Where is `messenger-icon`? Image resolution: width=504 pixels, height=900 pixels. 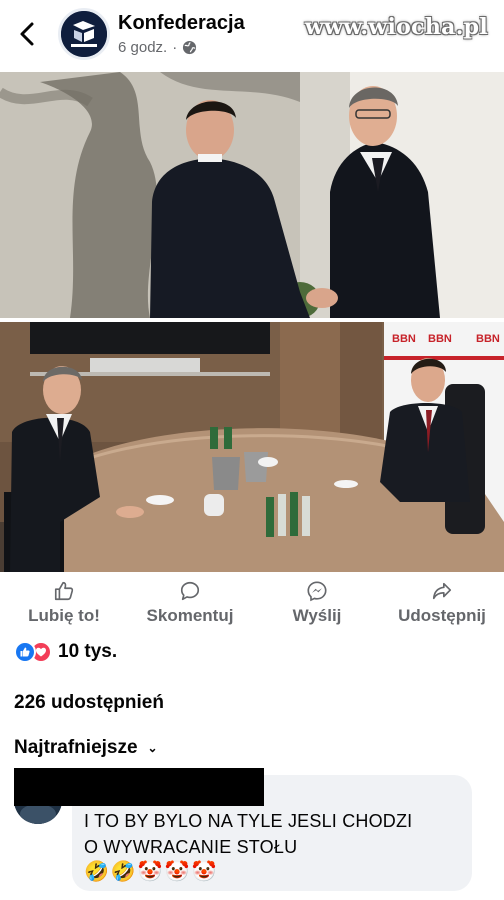 messenger-icon is located at coordinates (317, 591).